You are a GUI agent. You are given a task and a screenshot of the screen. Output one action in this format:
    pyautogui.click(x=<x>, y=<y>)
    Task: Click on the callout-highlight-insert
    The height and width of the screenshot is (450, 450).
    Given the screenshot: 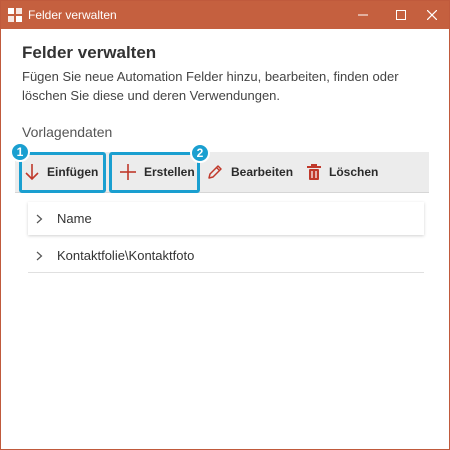 What is the action you would take?
    pyautogui.click(x=62, y=172)
    